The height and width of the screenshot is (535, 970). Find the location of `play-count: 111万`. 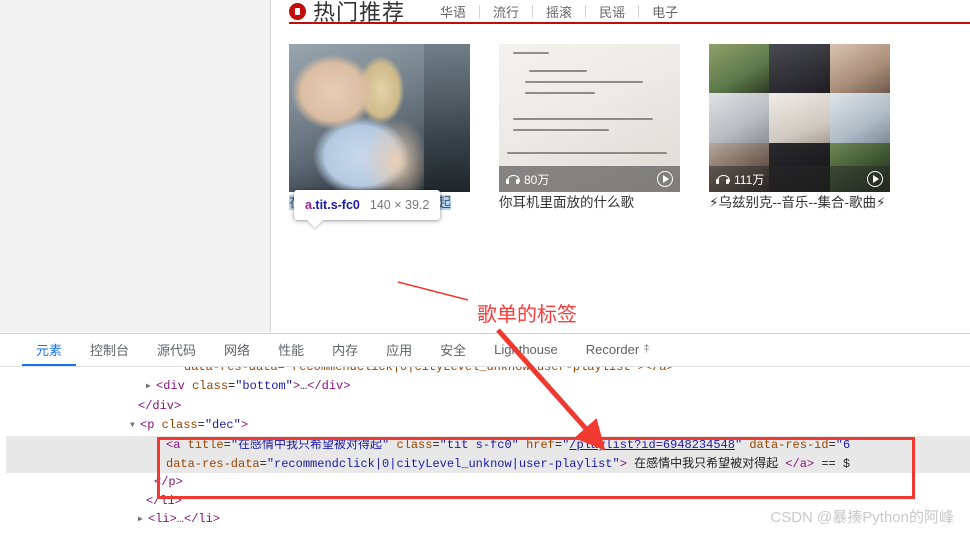

play-count: 111万 is located at coordinates (749, 179).